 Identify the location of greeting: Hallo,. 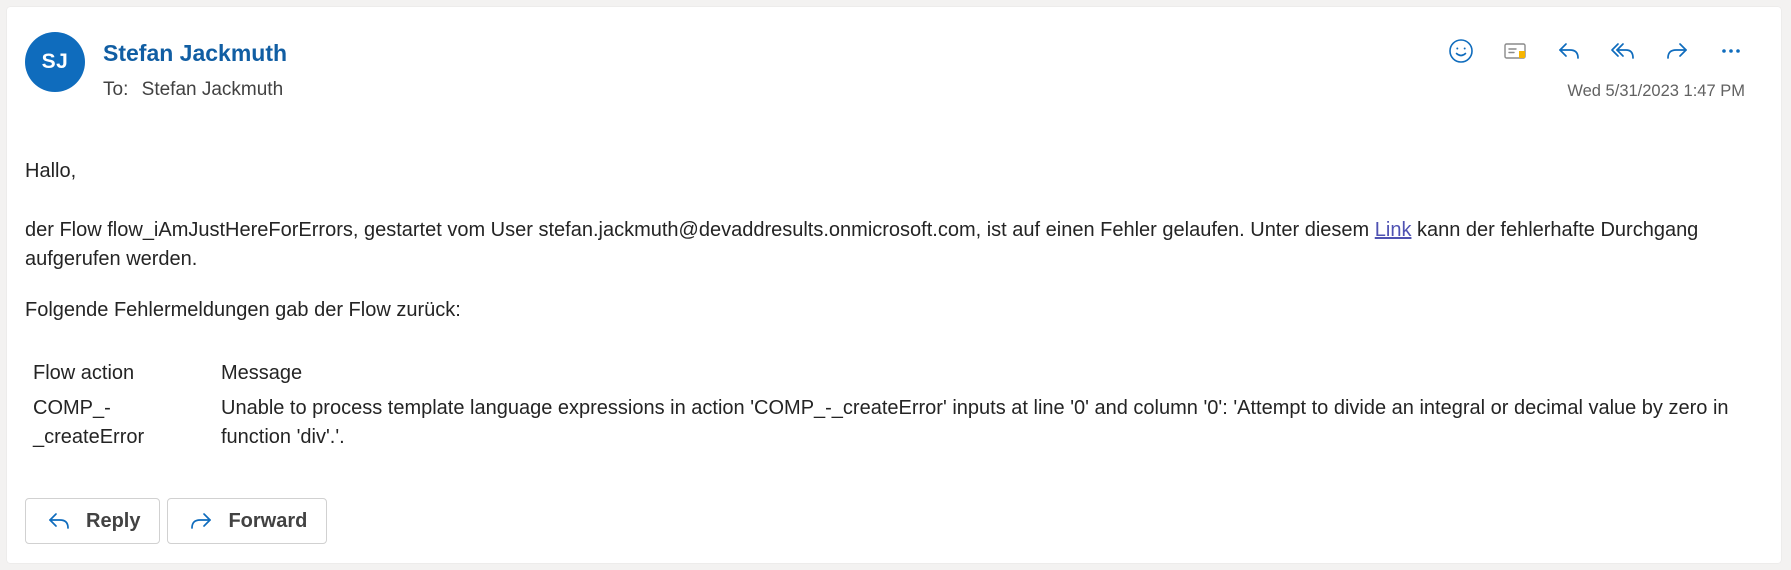
(51, 171).